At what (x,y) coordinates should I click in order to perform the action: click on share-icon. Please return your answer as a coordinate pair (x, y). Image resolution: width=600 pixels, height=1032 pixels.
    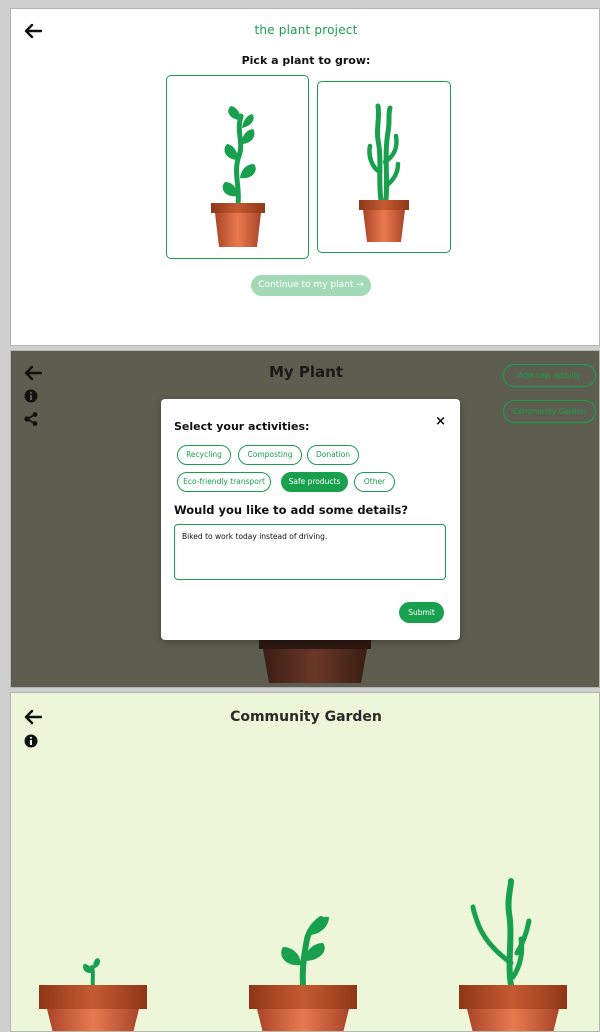
    Looking at the image, I should click on (31, 419).